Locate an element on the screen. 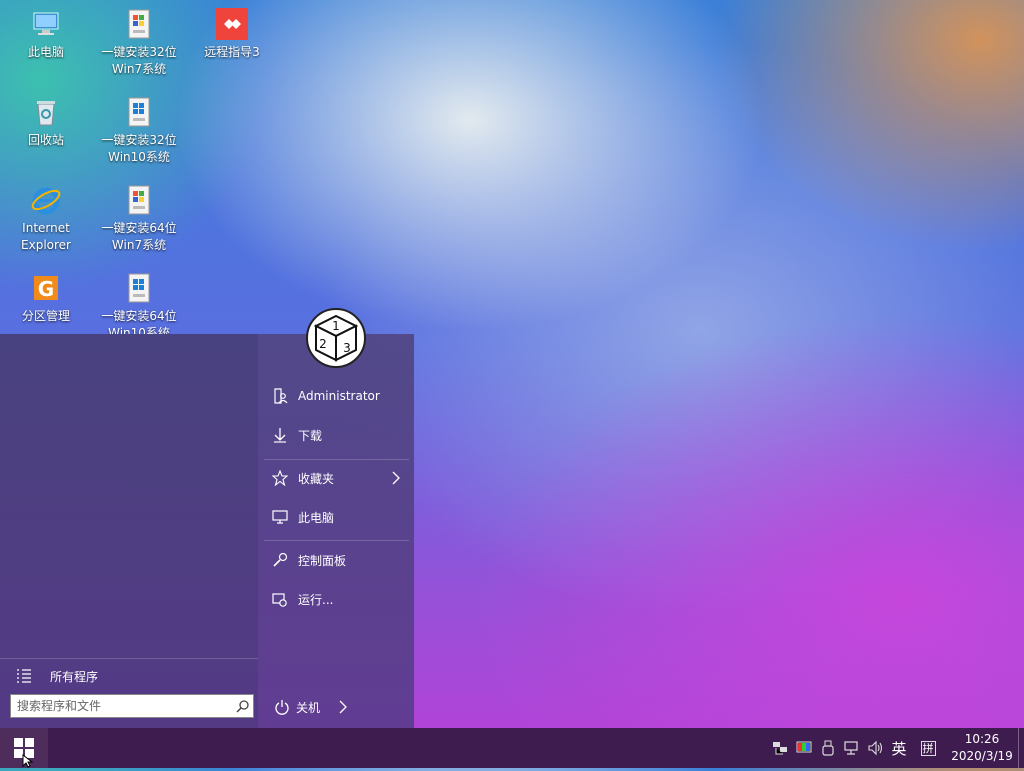  desktop-icon-label: 分区管理 is located at coordinates (45, 316).